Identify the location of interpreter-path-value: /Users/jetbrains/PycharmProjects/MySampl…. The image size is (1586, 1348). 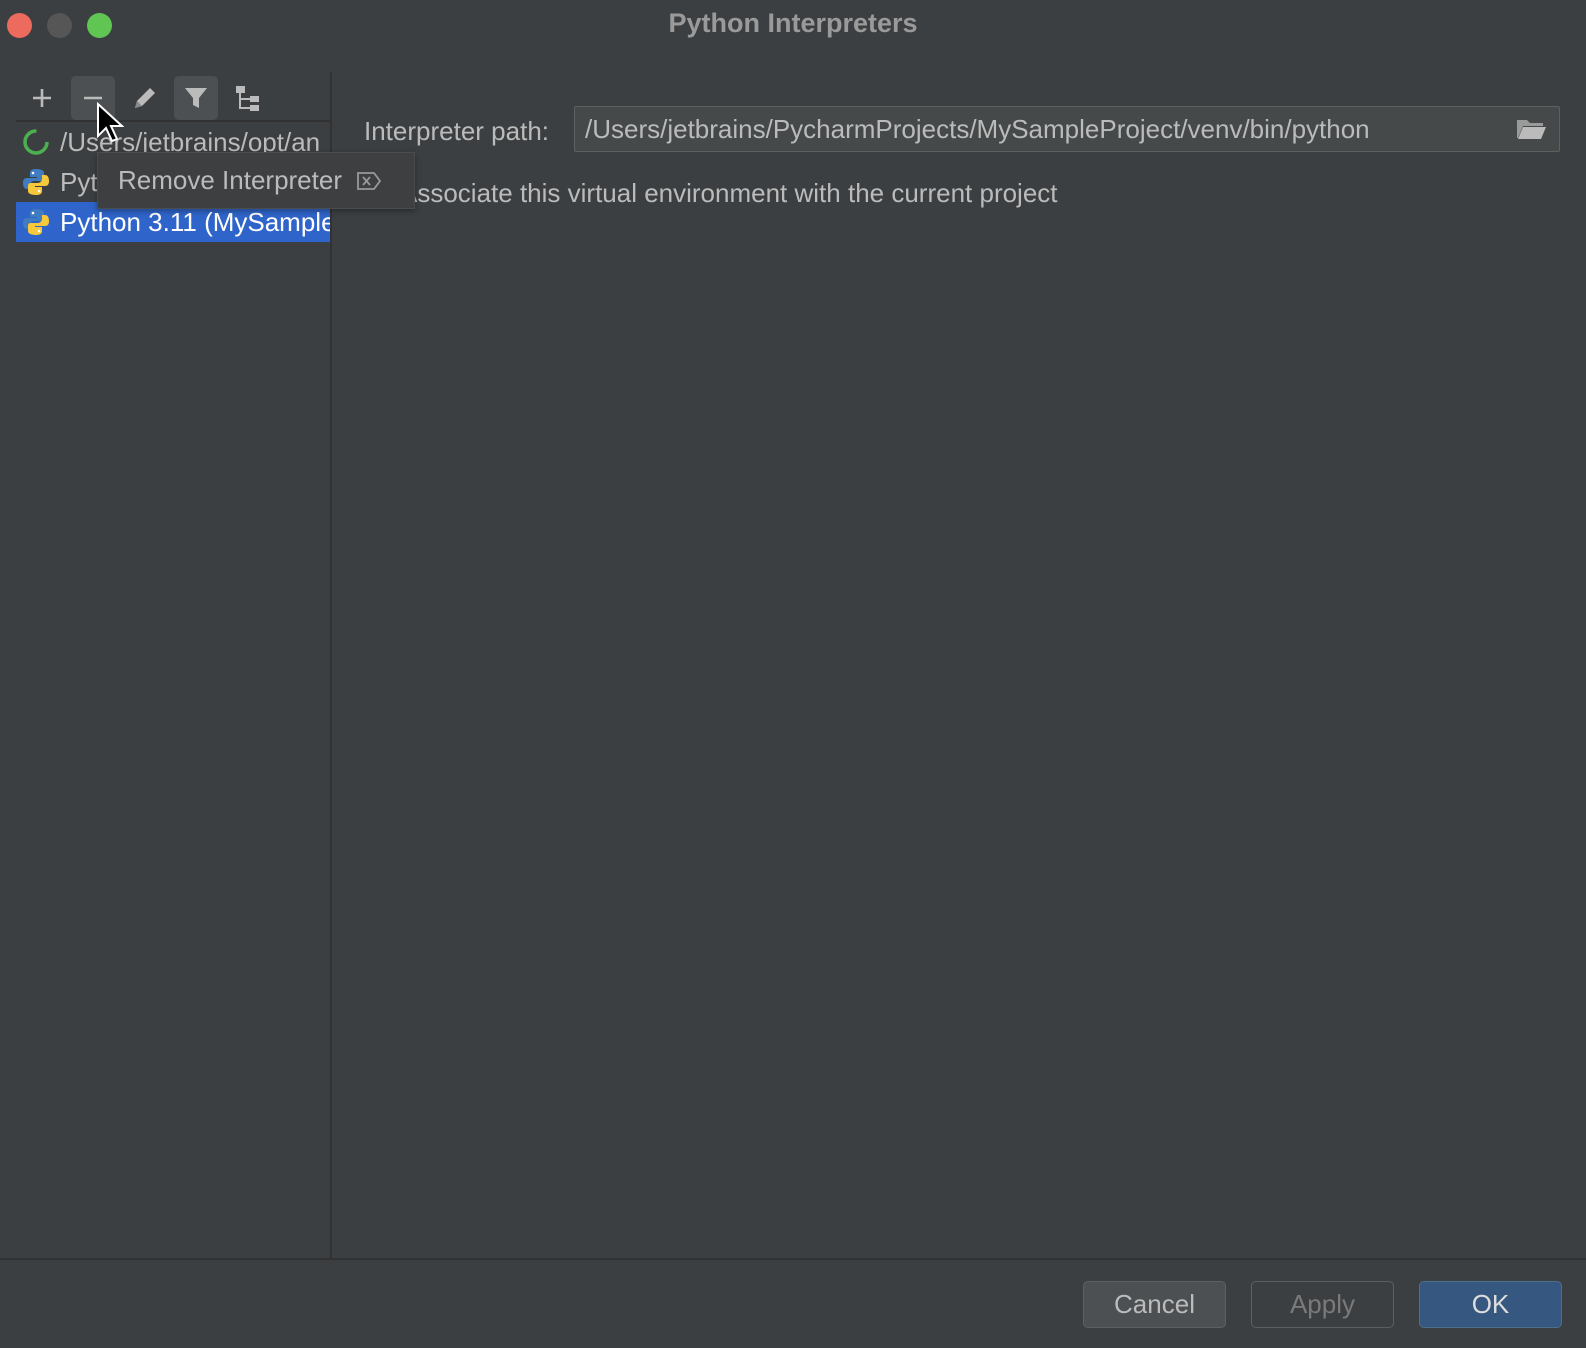
(977, 128).